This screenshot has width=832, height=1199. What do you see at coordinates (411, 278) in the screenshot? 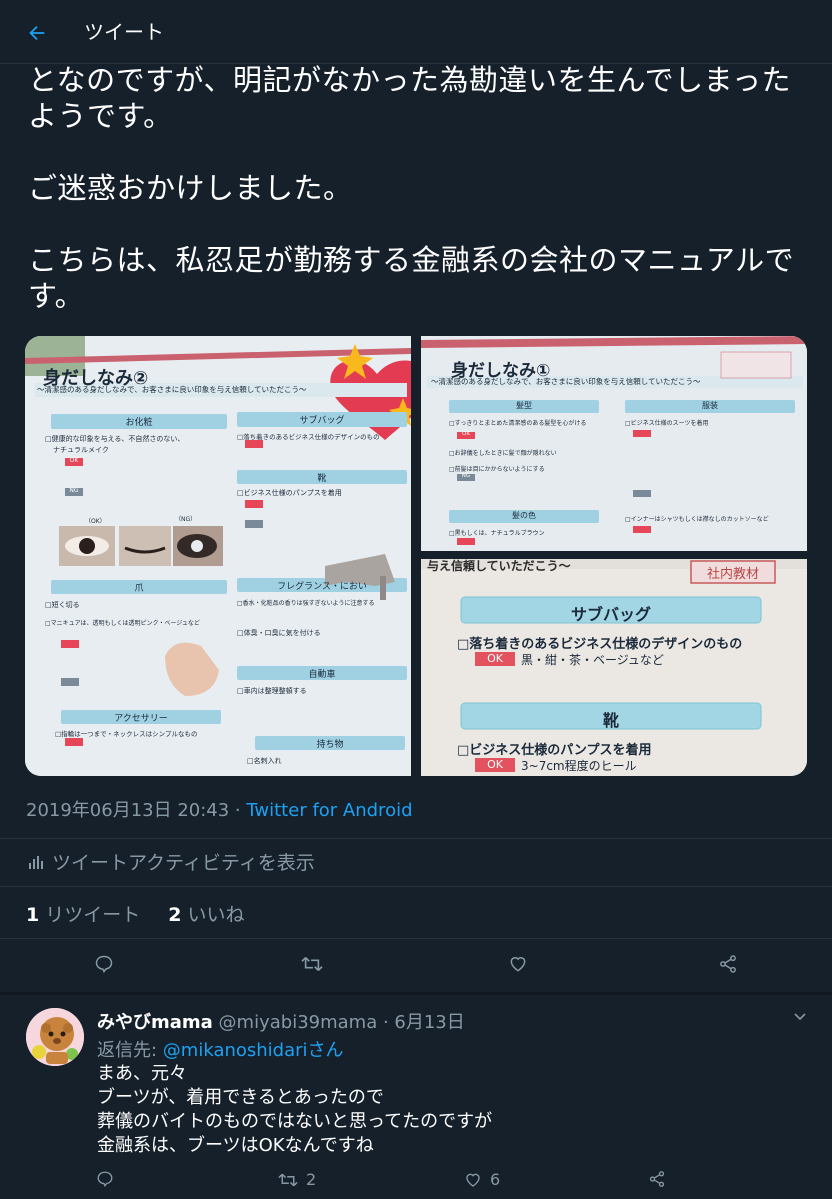
I see `tweet-paragraph: こちらは、私忍足が勤務する金融系の会社のマニュアルです。` at bounding box center [411, 278].